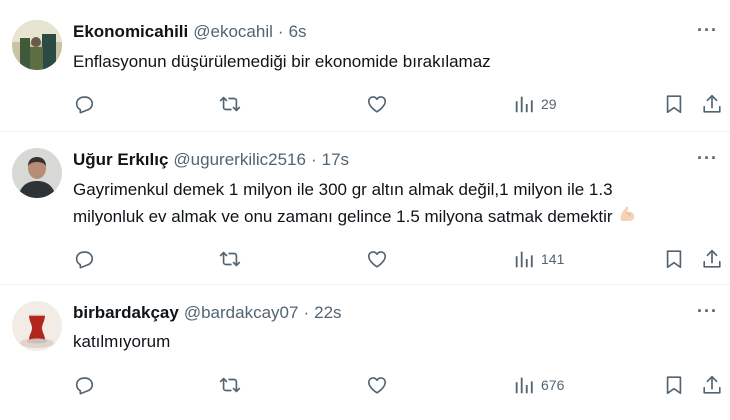 This screenshot has width=730, height=420. What do you see at coordinates (130, 32) in the screenshot?
I see `display-name: Ekonomicahili` at bounding box center [130, 32].